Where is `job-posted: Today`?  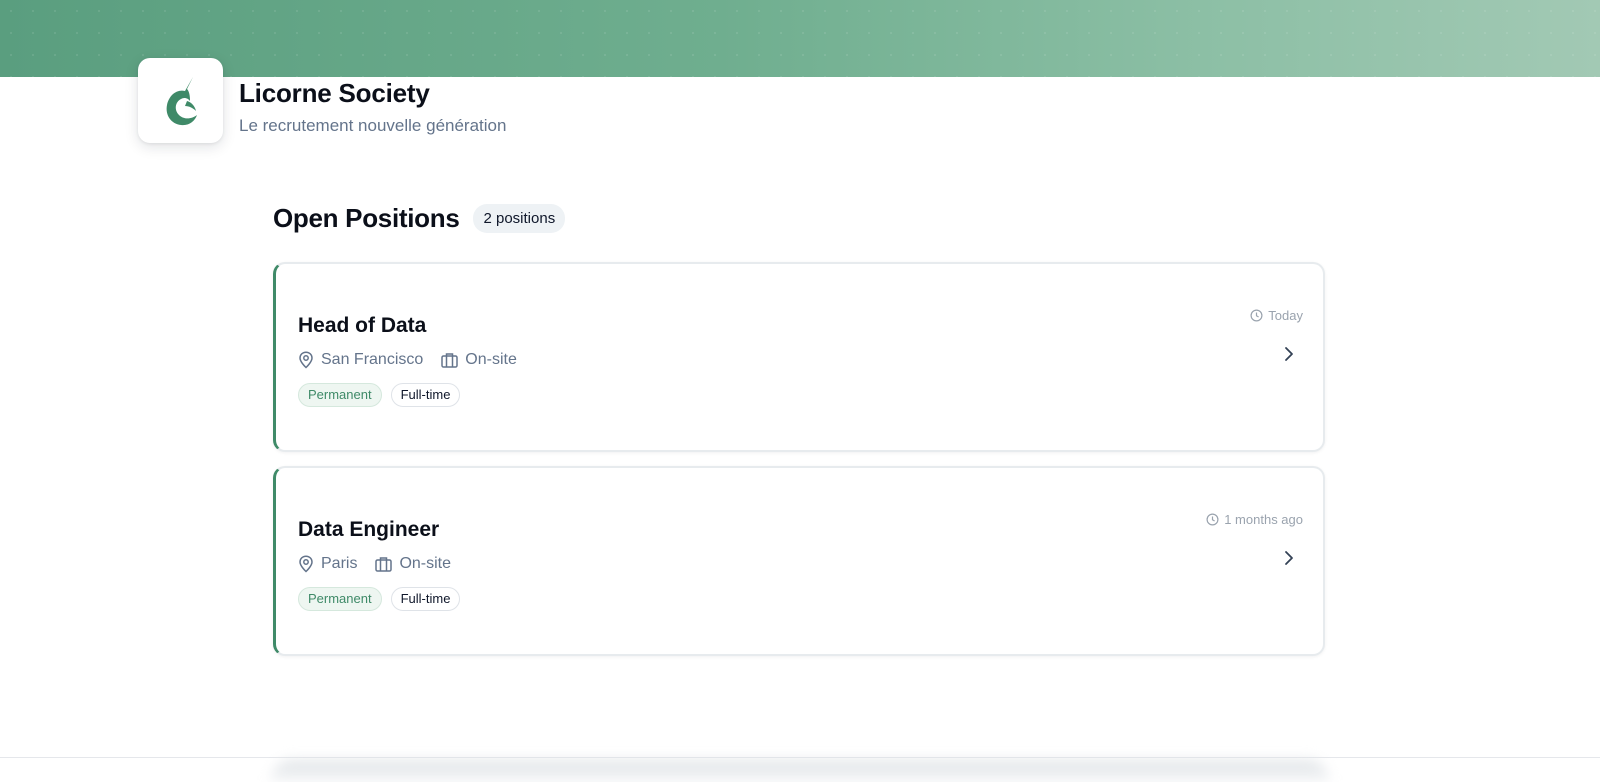
job-posted: Today is located at coordinates (1276, 315).